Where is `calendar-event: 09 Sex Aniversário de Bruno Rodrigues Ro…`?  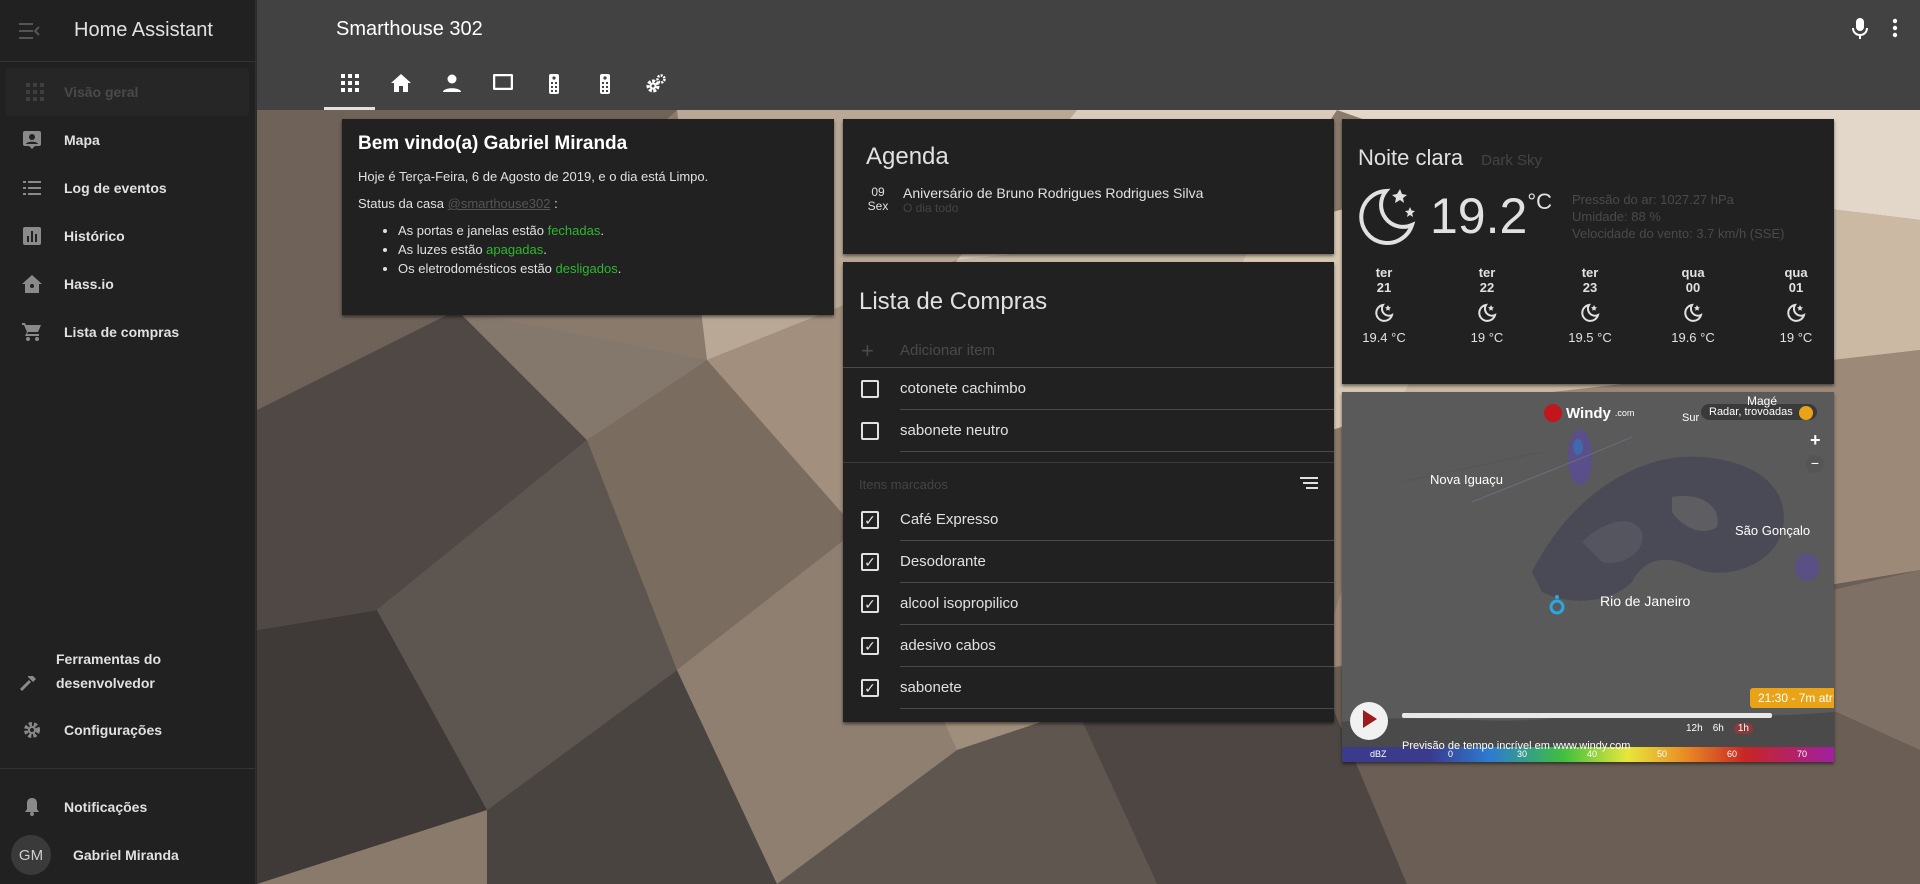
calendar-event: 09 Sex Aniversário de Bruno Rodrigues Ro… is located at coordinates (1088, 200).